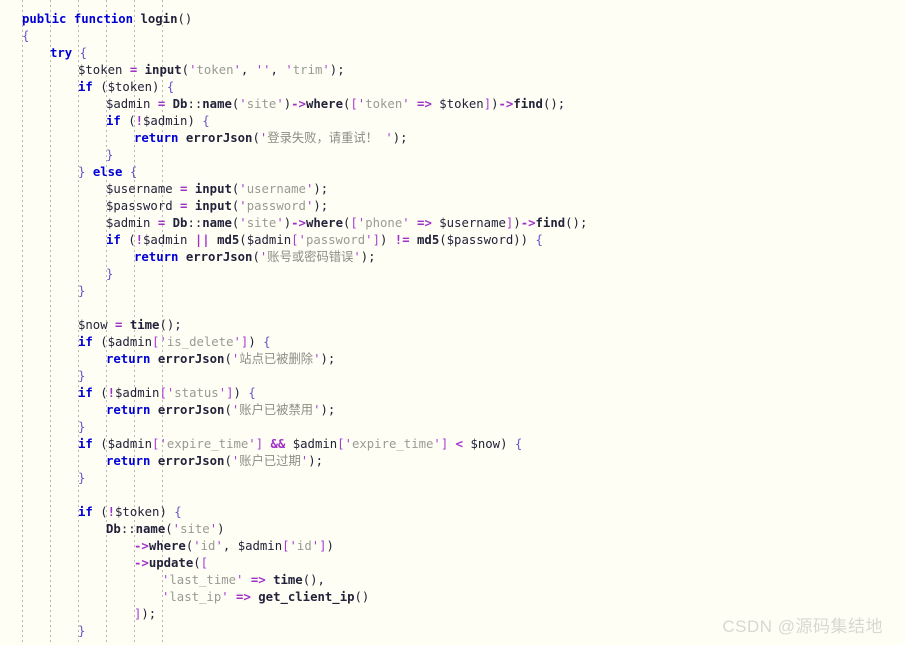  I want to click on token-kw: try, so click(61, 53).